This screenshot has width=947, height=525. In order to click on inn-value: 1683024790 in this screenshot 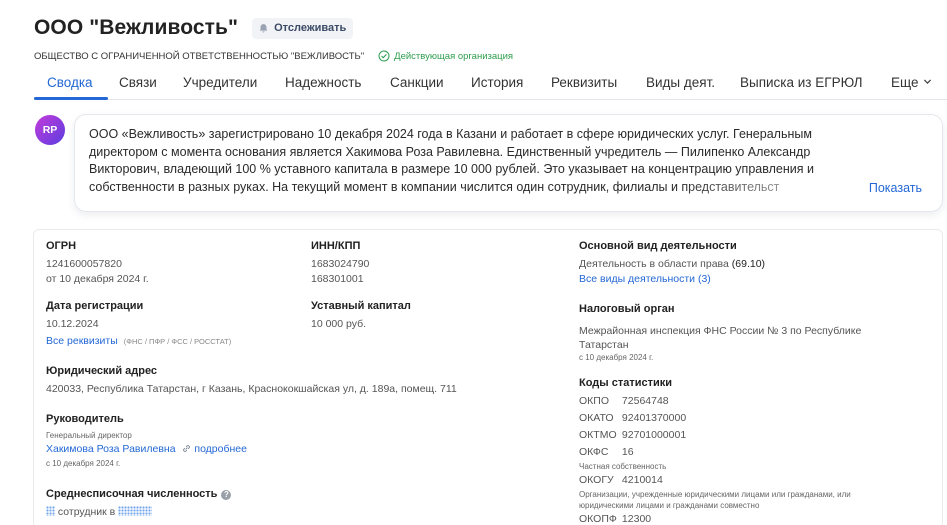, I will do `click(340, 264)`.